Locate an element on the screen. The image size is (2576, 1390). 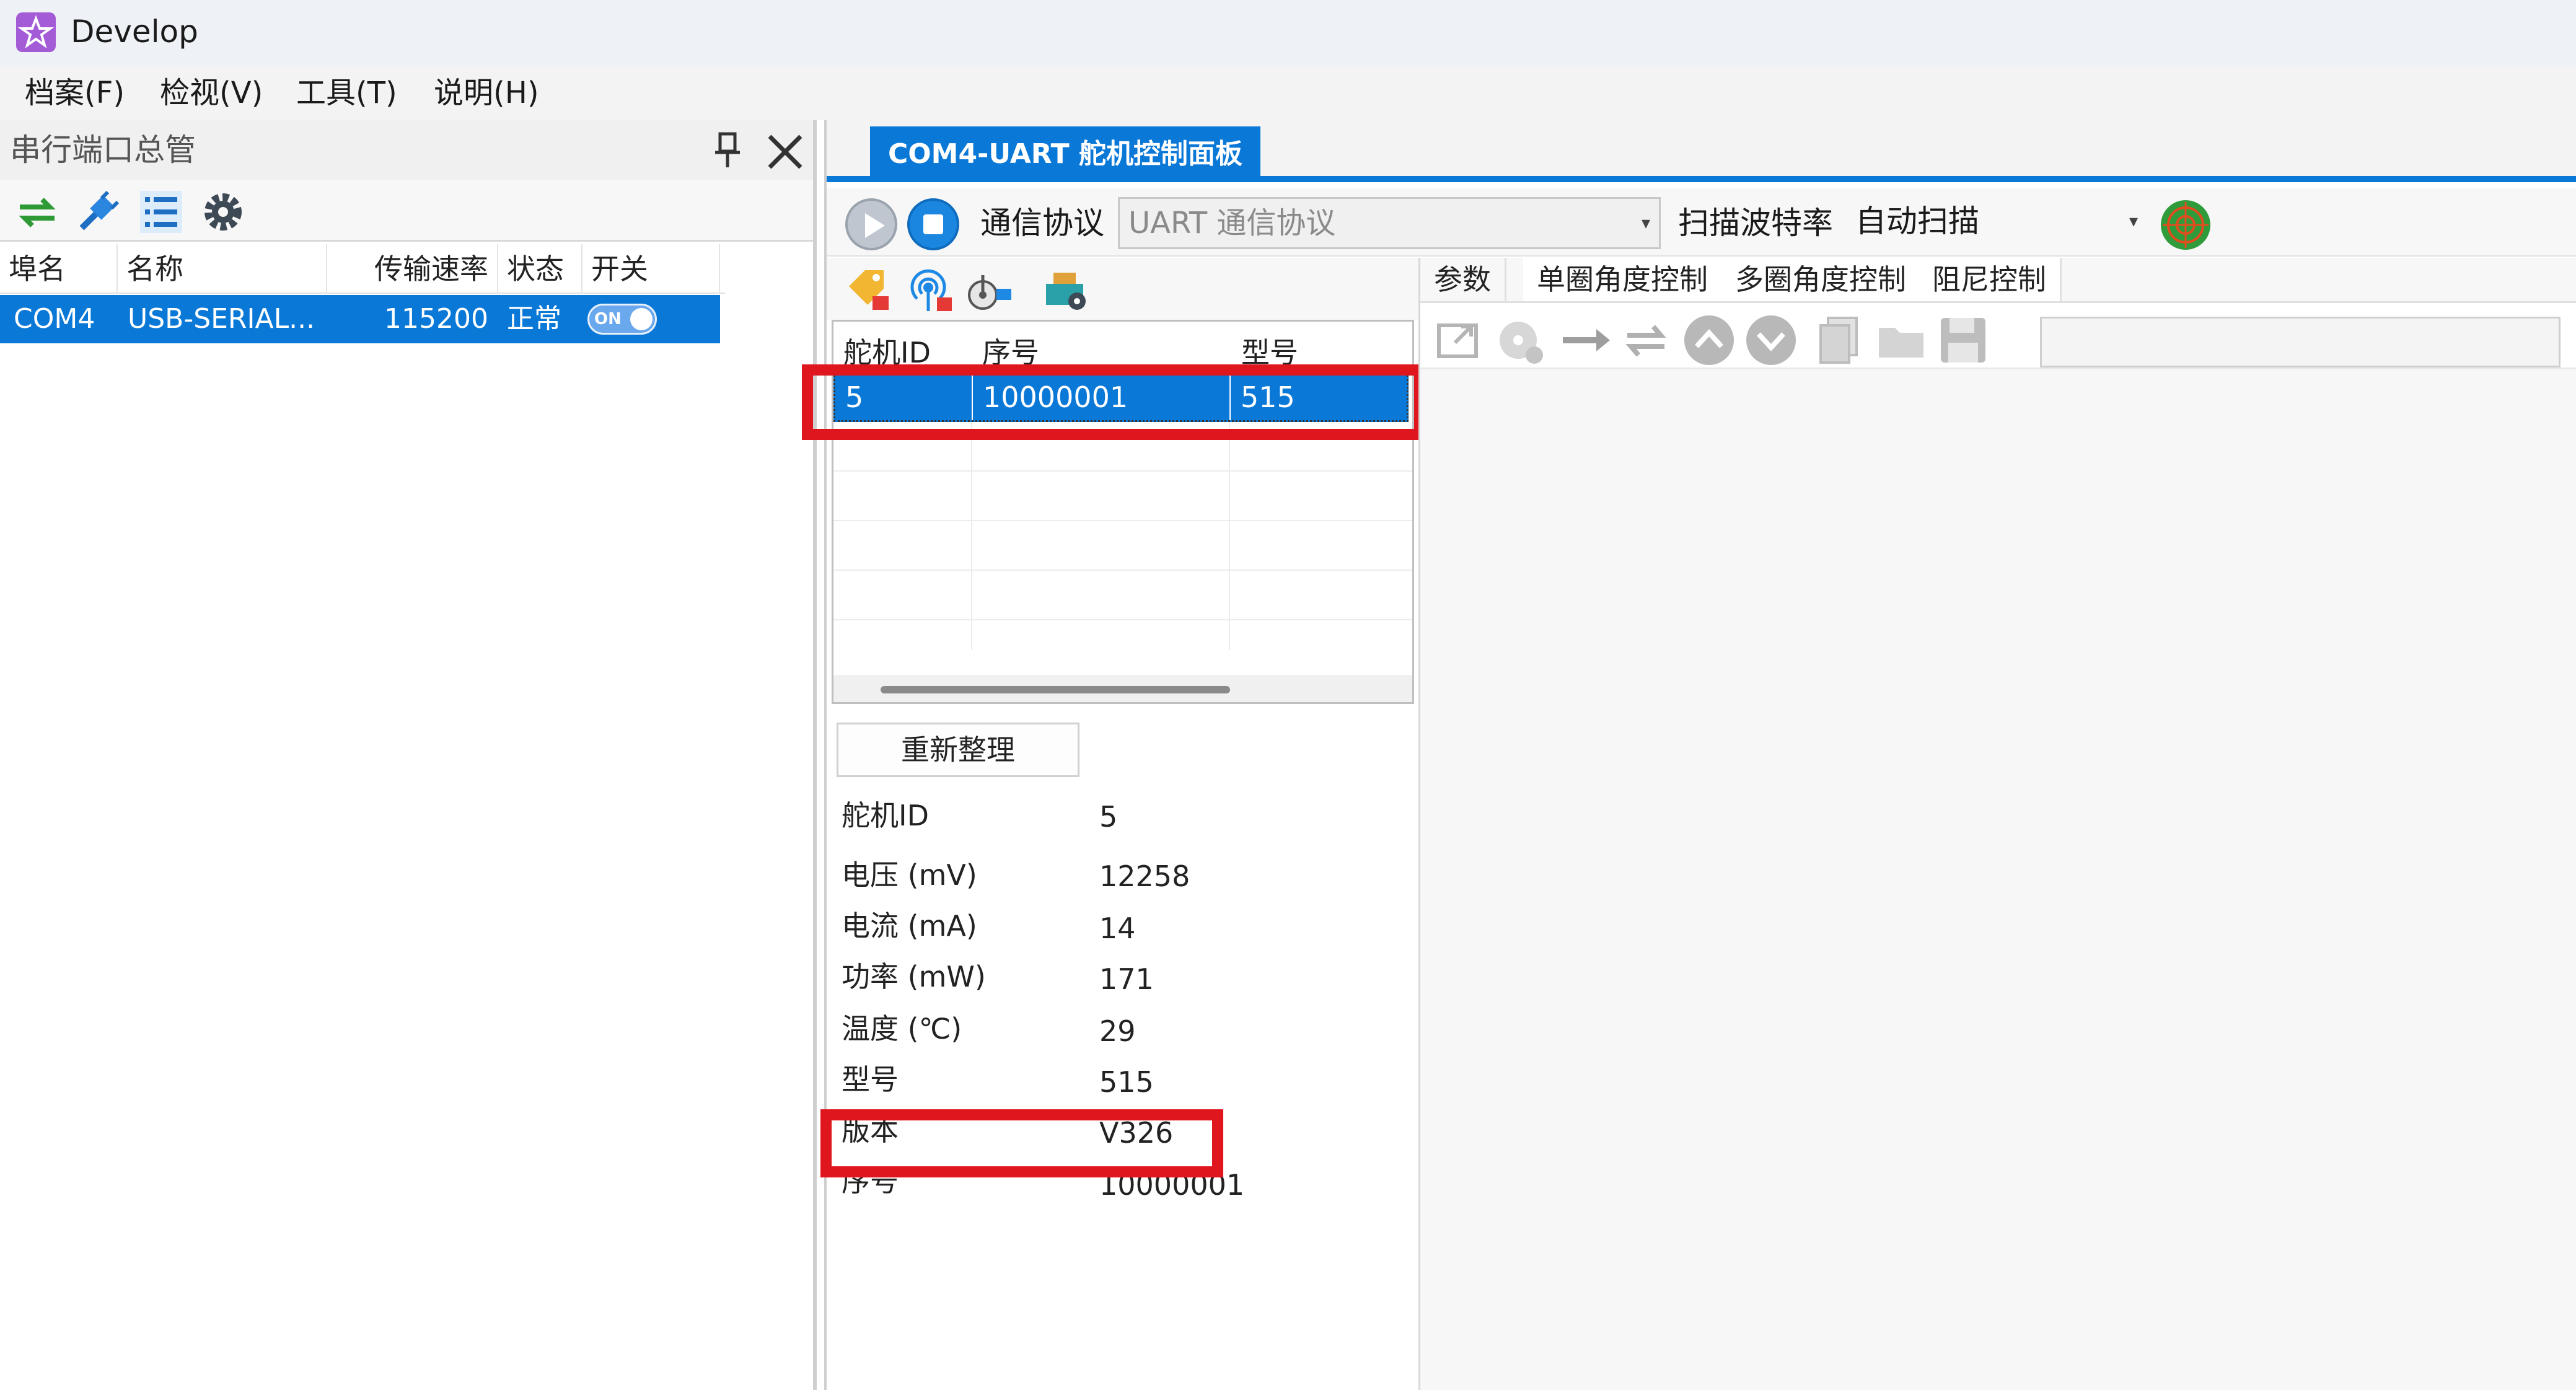
toggle-knob is located at coordinates (642, 319).